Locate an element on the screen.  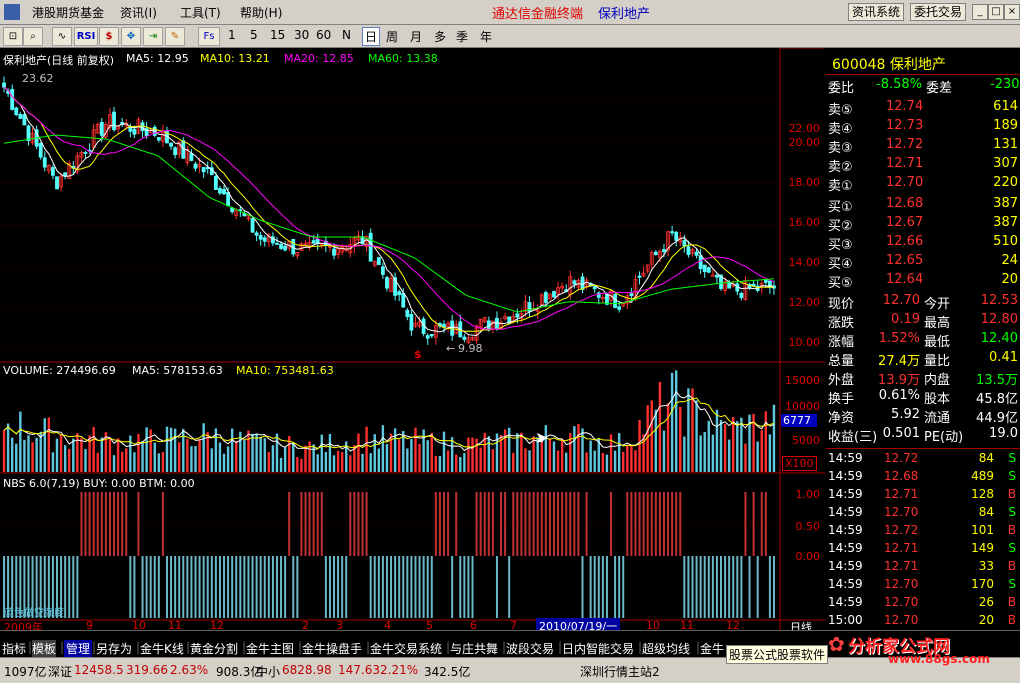
bid-row: 买③ 12.66 510 is located at coordinates (923, 243).